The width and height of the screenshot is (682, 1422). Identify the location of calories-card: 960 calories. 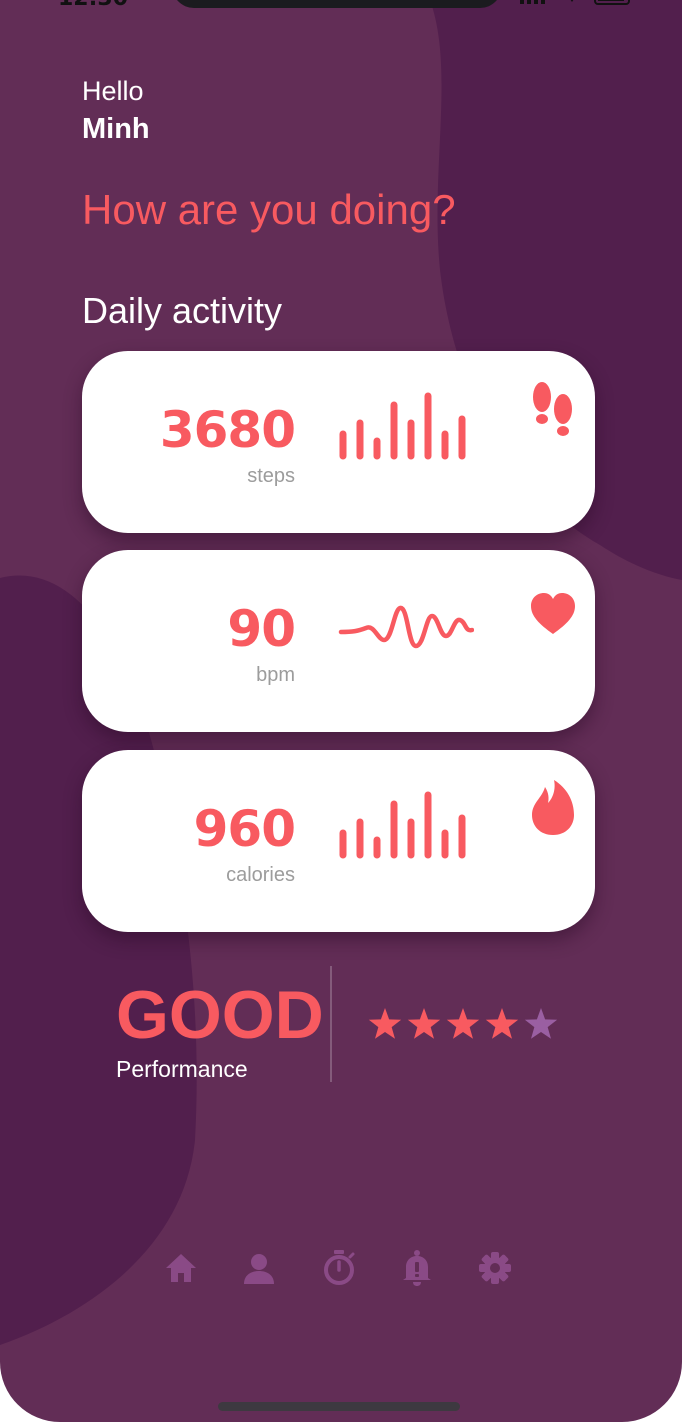
(338, 841).